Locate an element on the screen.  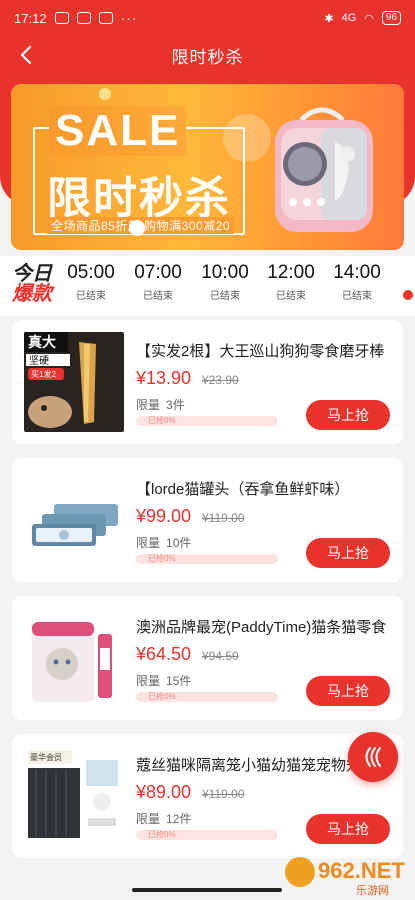
site-watermark-logo: 962.NET 乐游网 is located at coordinates (345, 877).